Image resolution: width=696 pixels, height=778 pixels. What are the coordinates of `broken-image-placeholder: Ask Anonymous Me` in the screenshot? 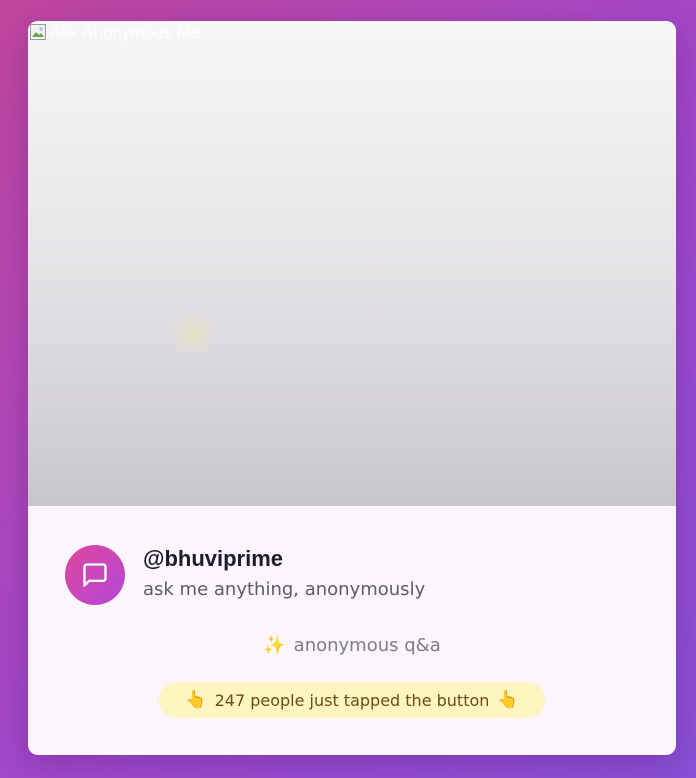 It's located at (115, 33).